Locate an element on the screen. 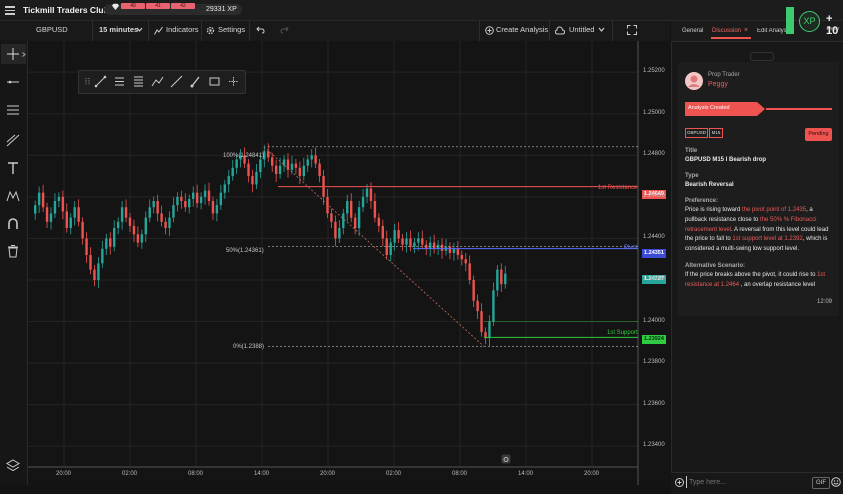  ray-icon is located at coordinates (176, 81).